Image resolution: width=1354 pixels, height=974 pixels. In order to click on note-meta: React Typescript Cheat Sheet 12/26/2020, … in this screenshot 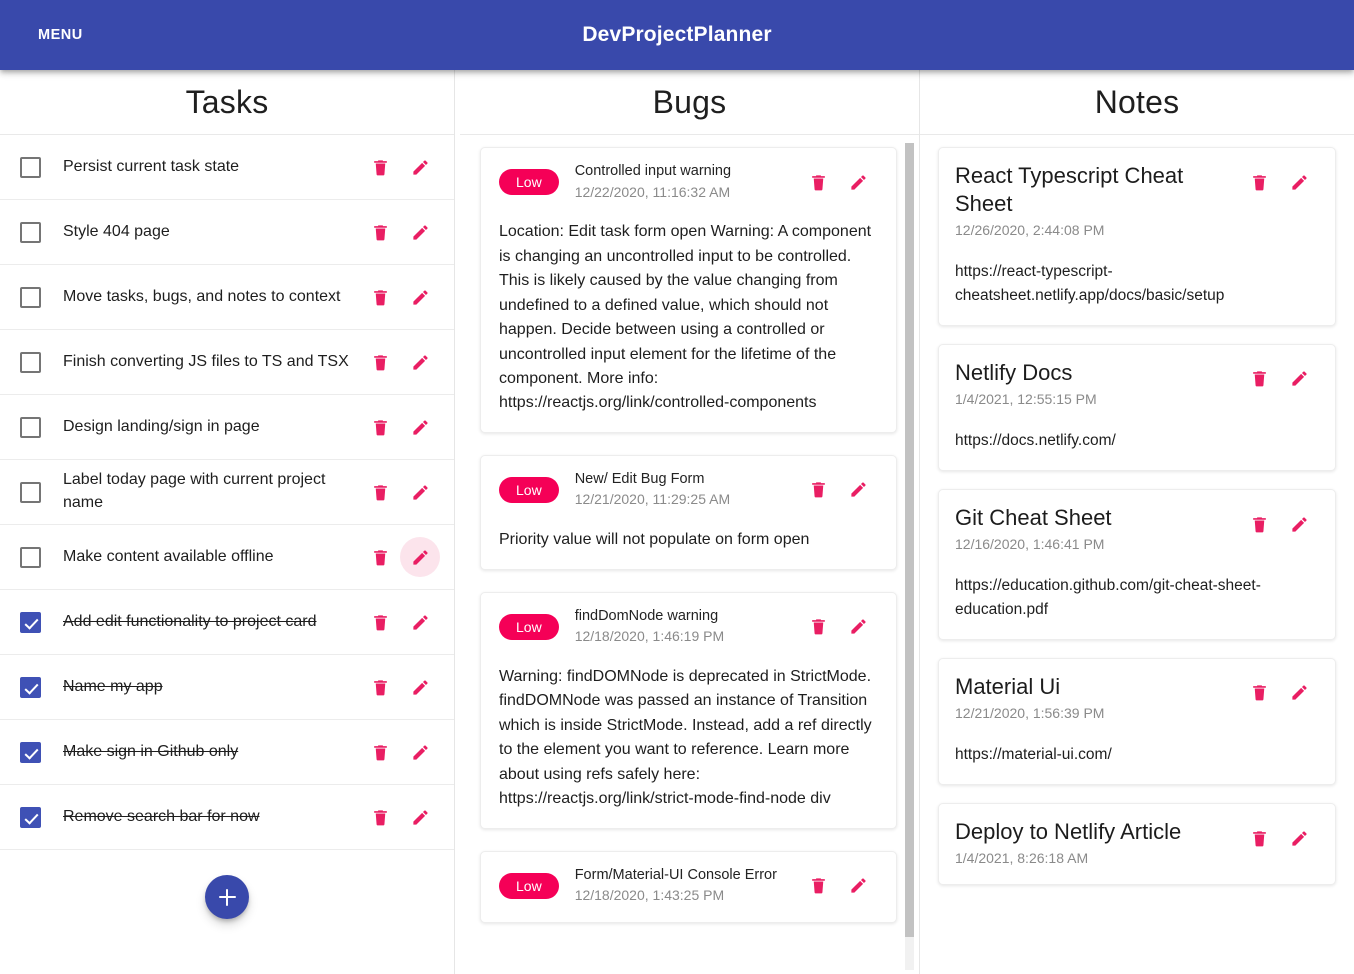, I will do `click(1097, 200)`.